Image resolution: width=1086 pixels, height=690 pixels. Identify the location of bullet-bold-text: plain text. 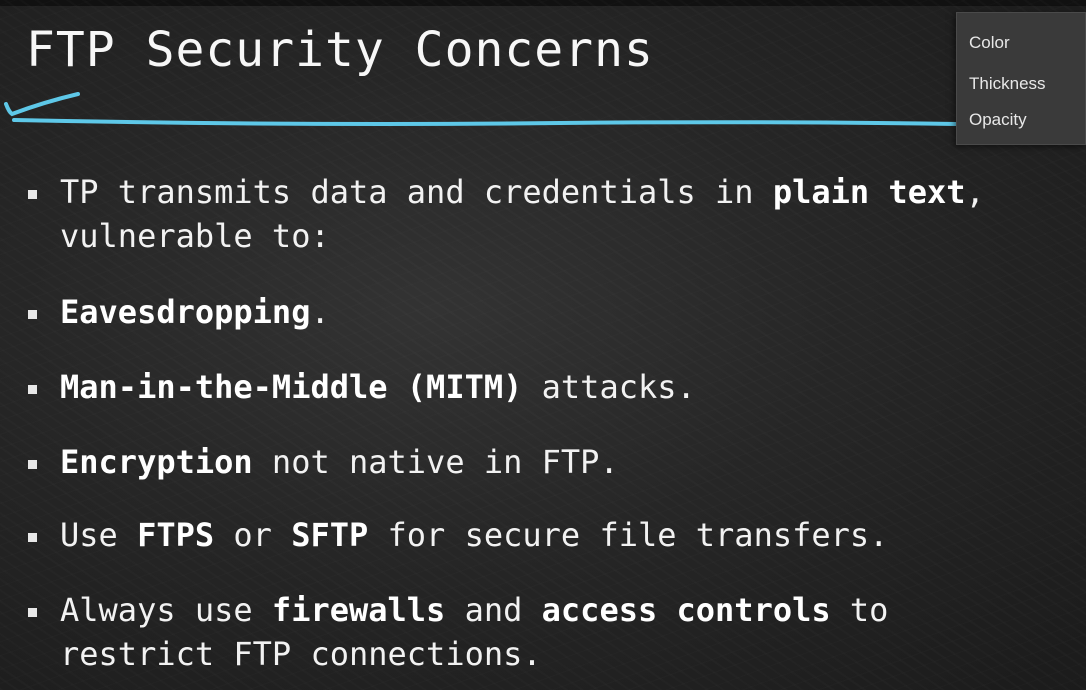
(869, 192).